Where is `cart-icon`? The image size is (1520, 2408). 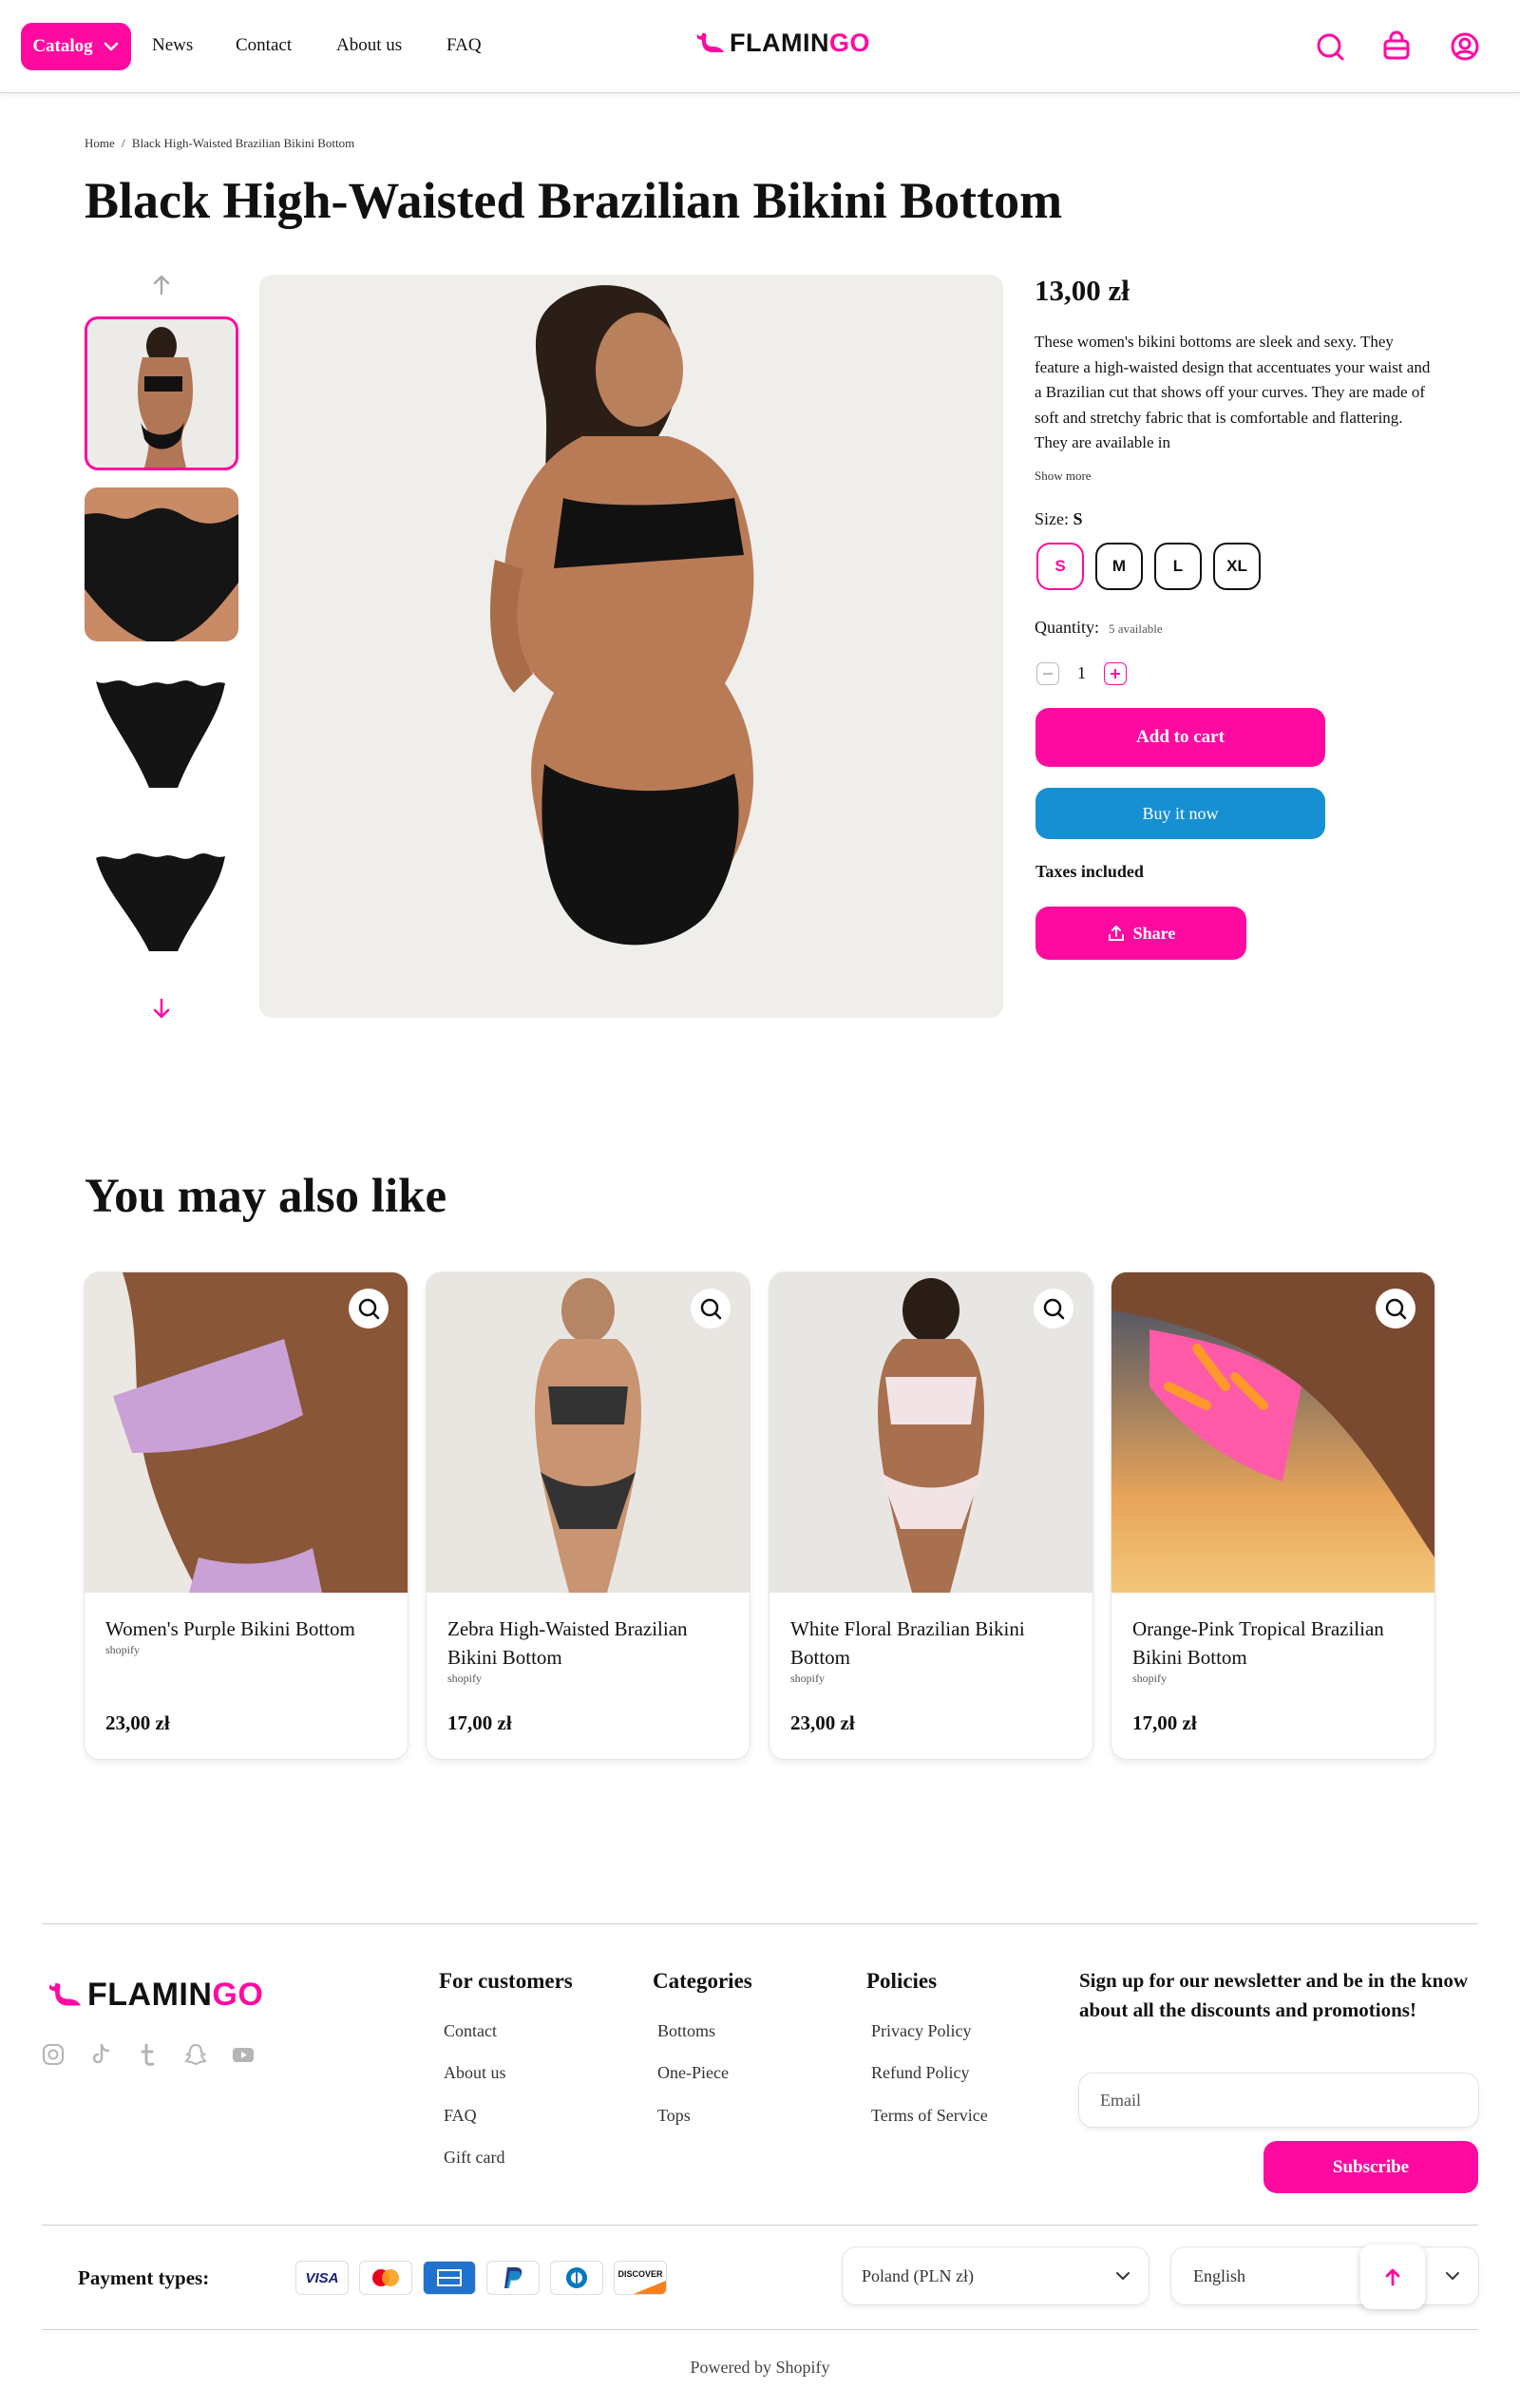
cart-icon is located at coordinates (1396, 46).